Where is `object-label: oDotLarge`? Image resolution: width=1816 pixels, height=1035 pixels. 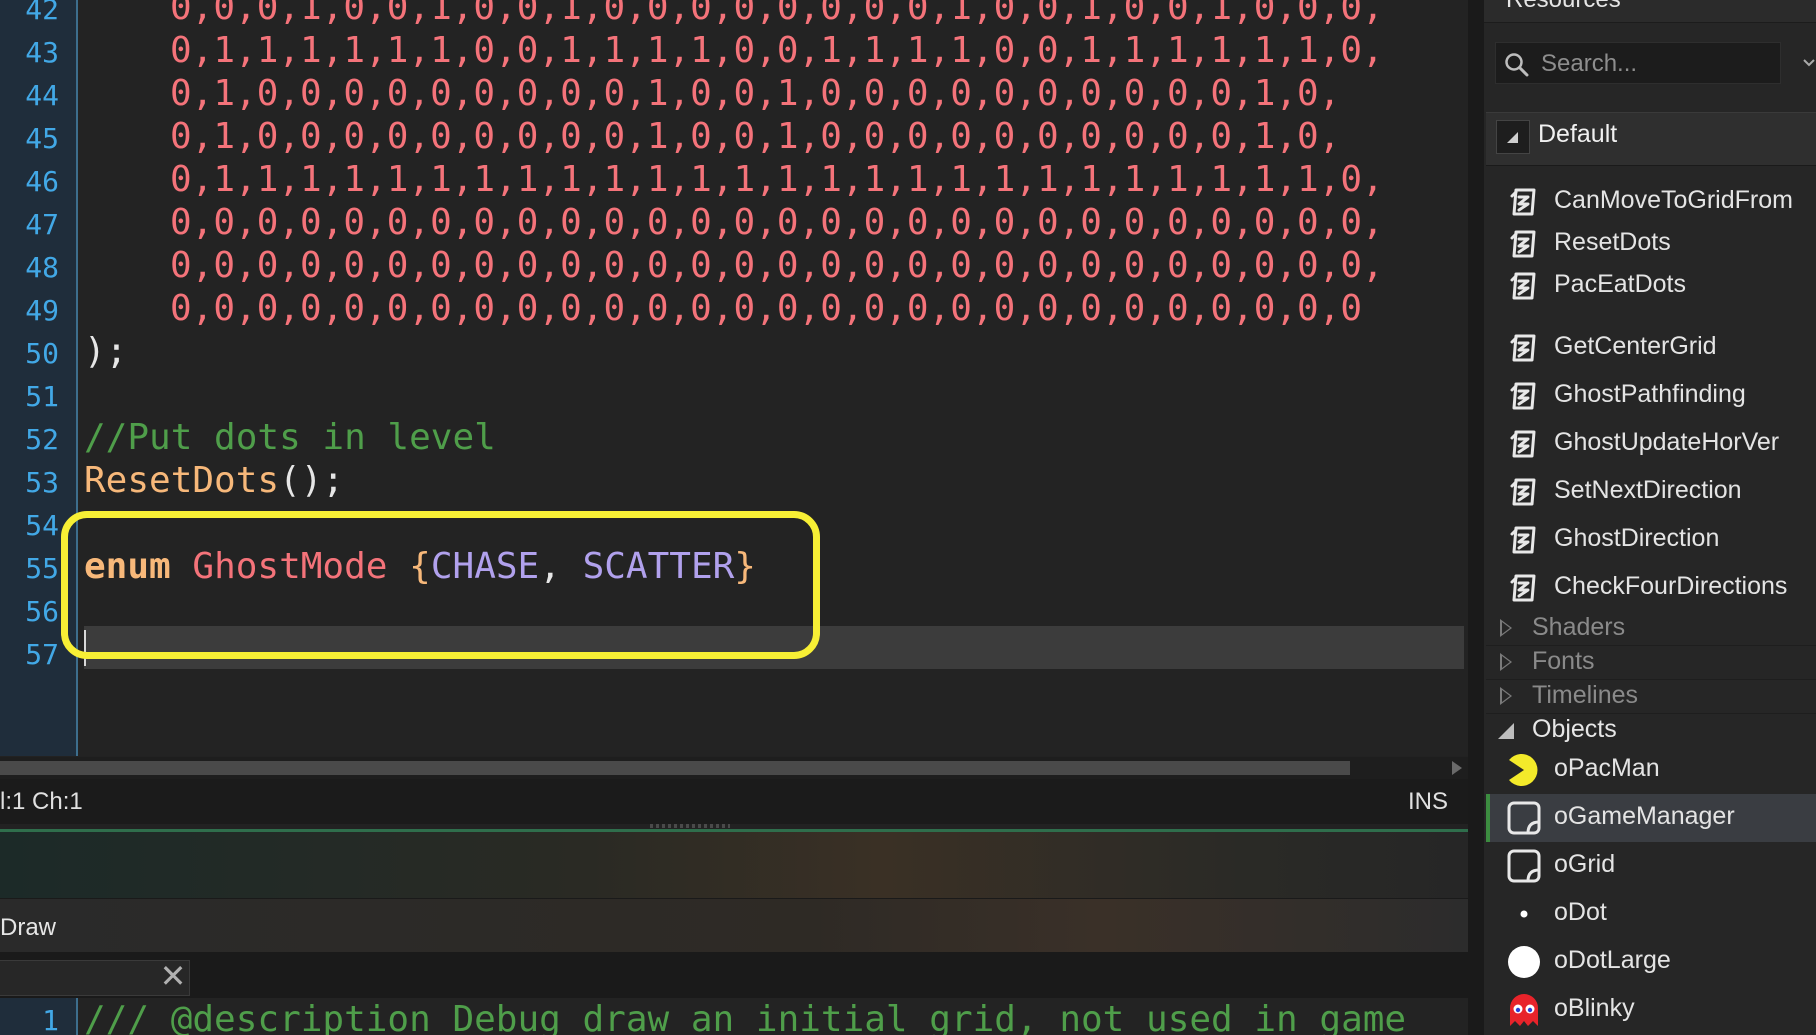
object-label: oDotLarge is located at coordinates (1612, 960).